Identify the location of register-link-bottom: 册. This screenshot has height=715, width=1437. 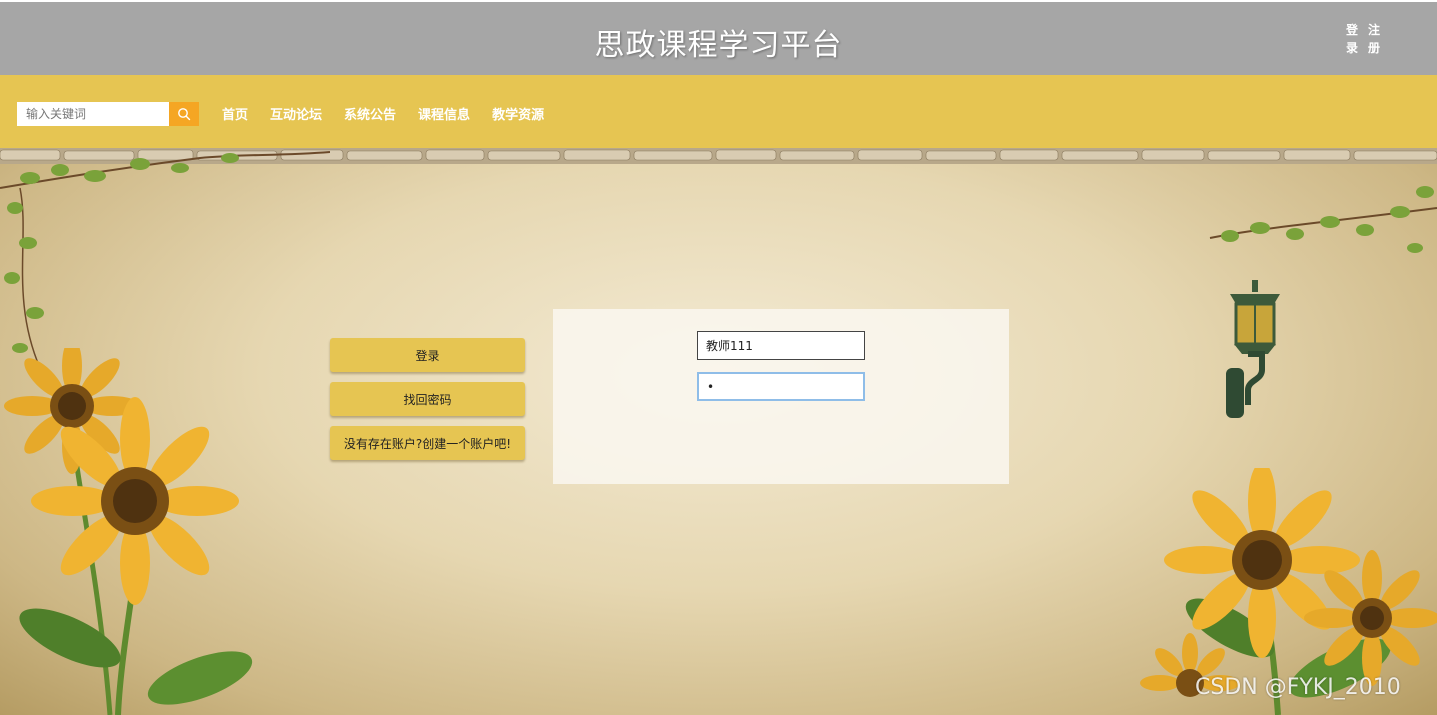
(1375, 48).